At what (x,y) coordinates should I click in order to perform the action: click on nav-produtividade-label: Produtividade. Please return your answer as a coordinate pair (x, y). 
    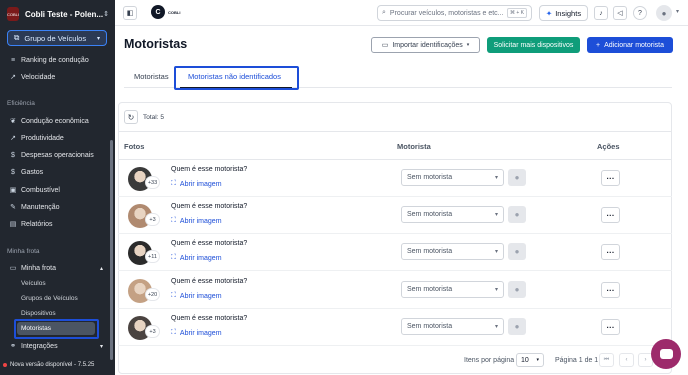
    Looking at the image, I should click on (42, 138).